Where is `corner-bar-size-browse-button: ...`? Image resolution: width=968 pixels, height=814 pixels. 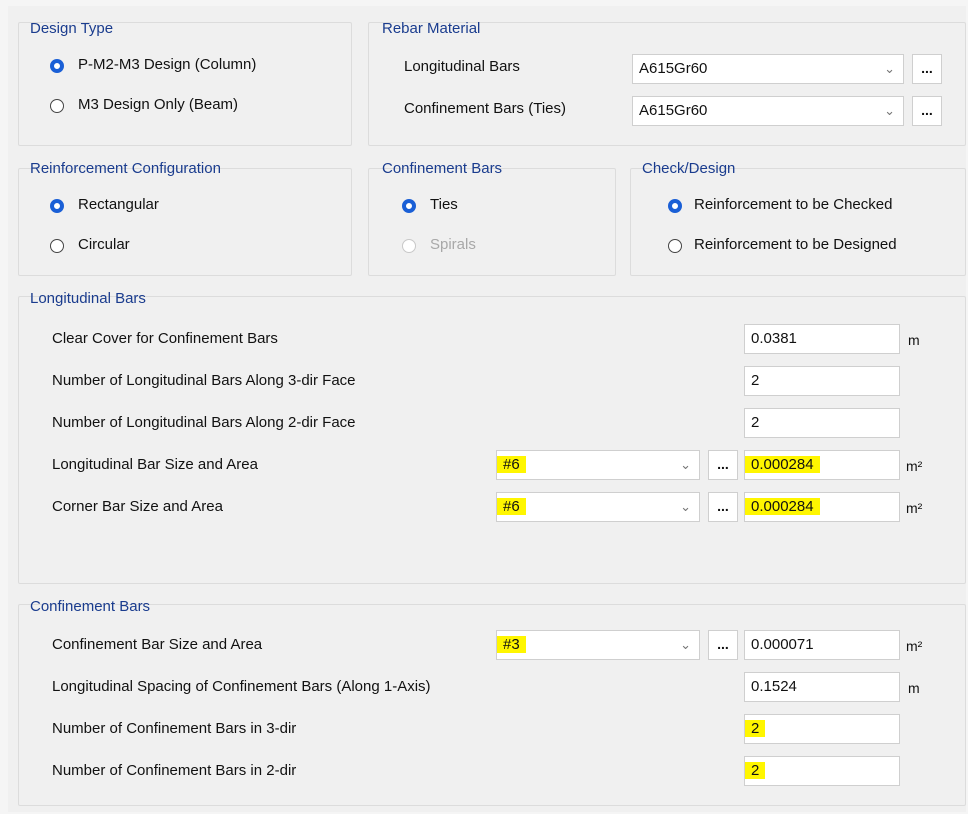
corner-bar-size-browse-button: ... is located at coordinates (723, 507).